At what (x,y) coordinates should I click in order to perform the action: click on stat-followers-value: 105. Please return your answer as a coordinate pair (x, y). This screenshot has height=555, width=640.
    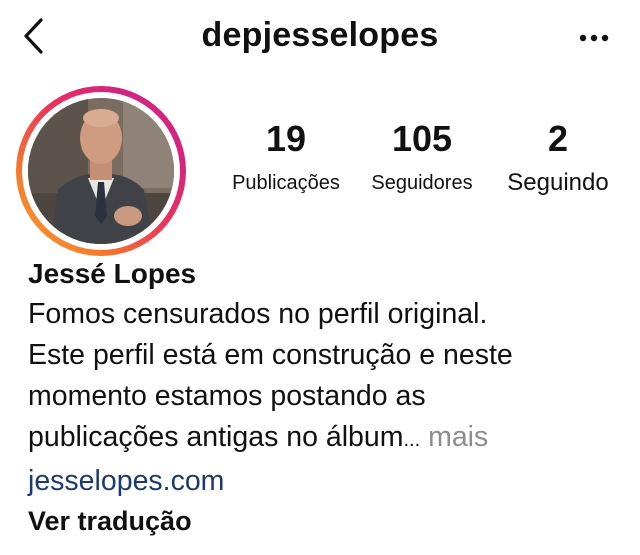
    Looking at the image, I should click on (422, 138).